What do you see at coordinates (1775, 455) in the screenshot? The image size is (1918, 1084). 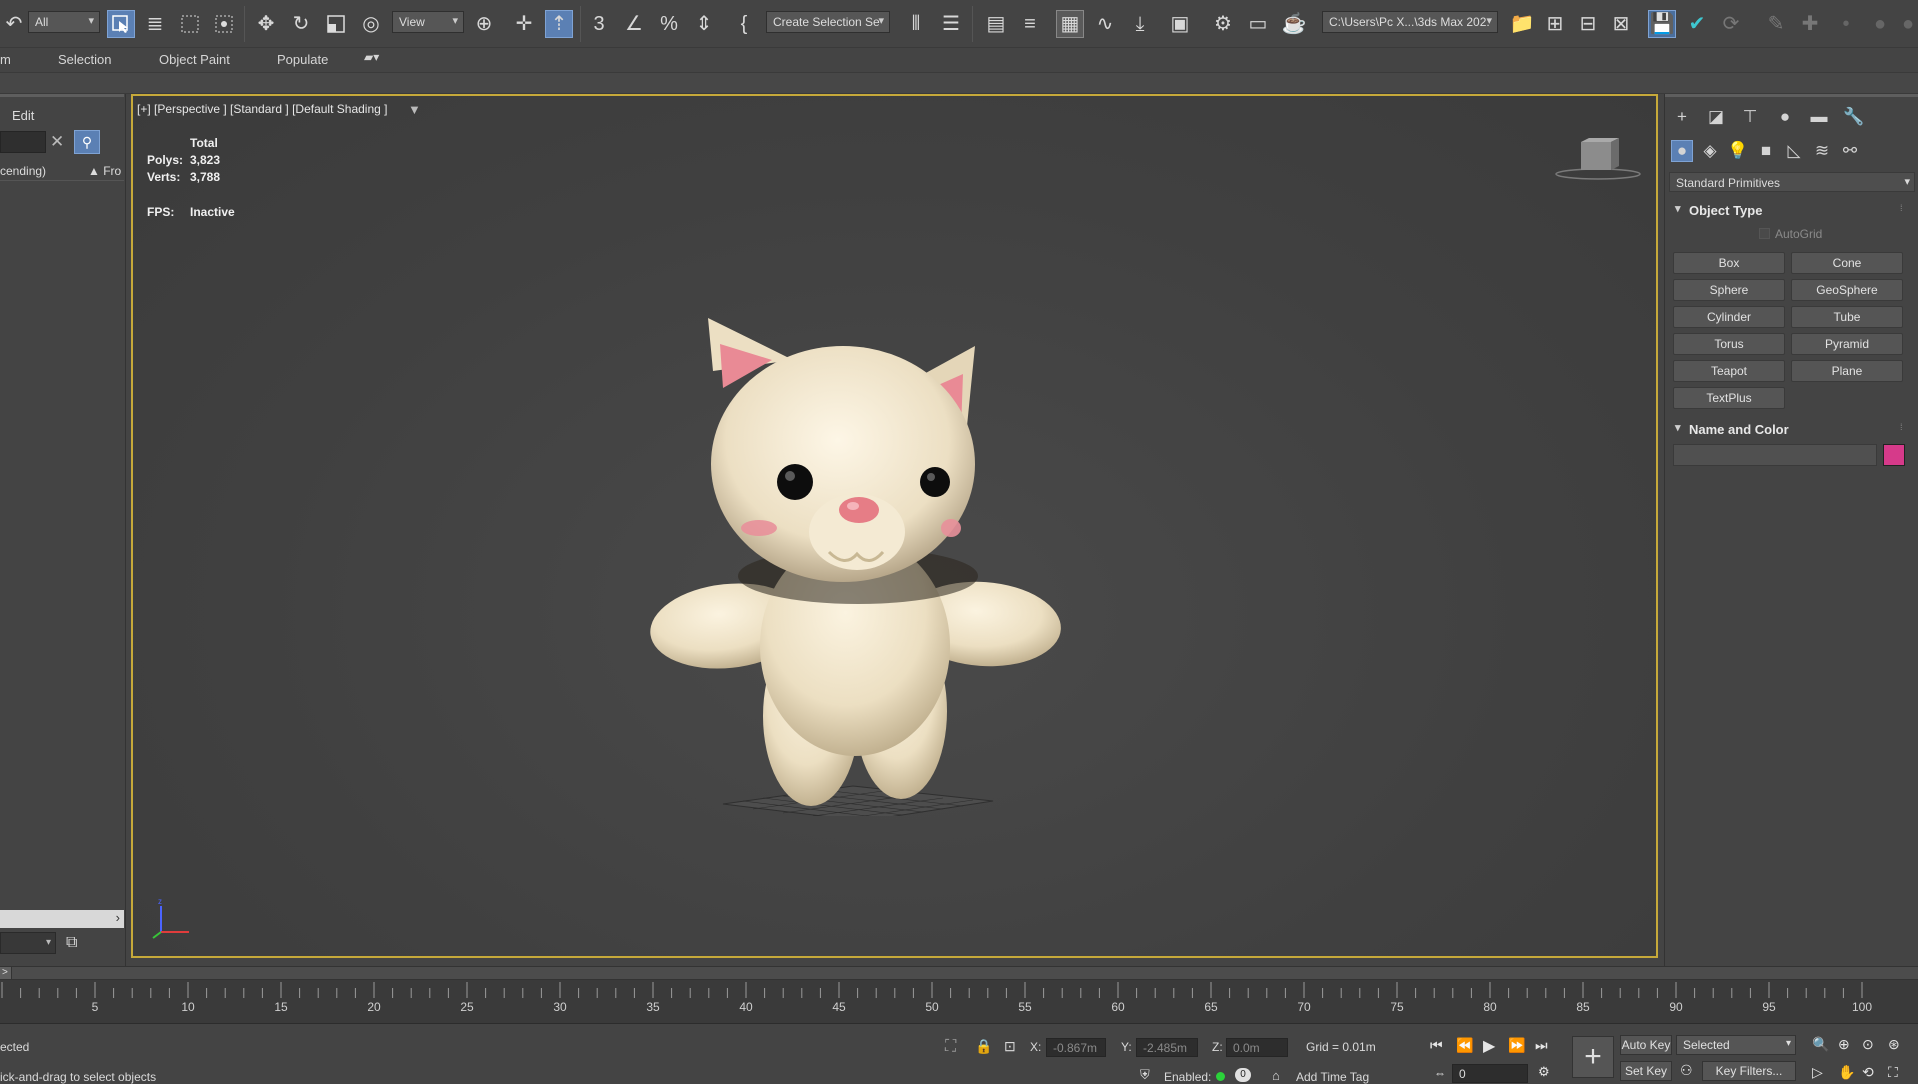 I see `object-name-input` at bounding box center [1775, 455].